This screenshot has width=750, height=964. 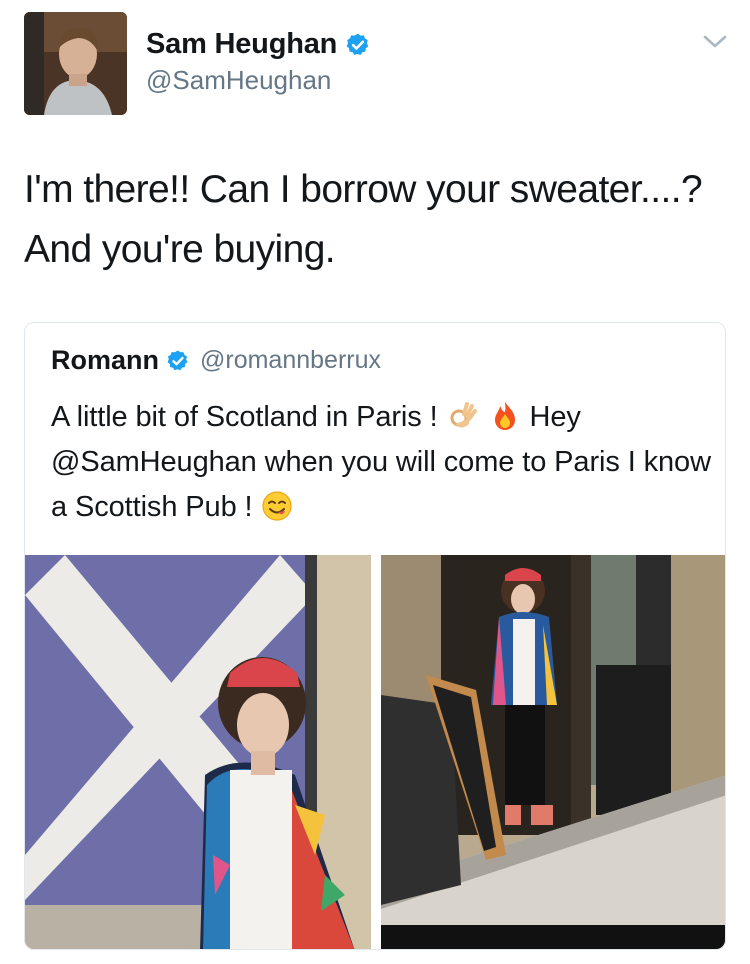 What do you see at coordinates (105, 360) in the screenshot?
I see `quoted-author-name: Romann` at bounding box center [105, 360].